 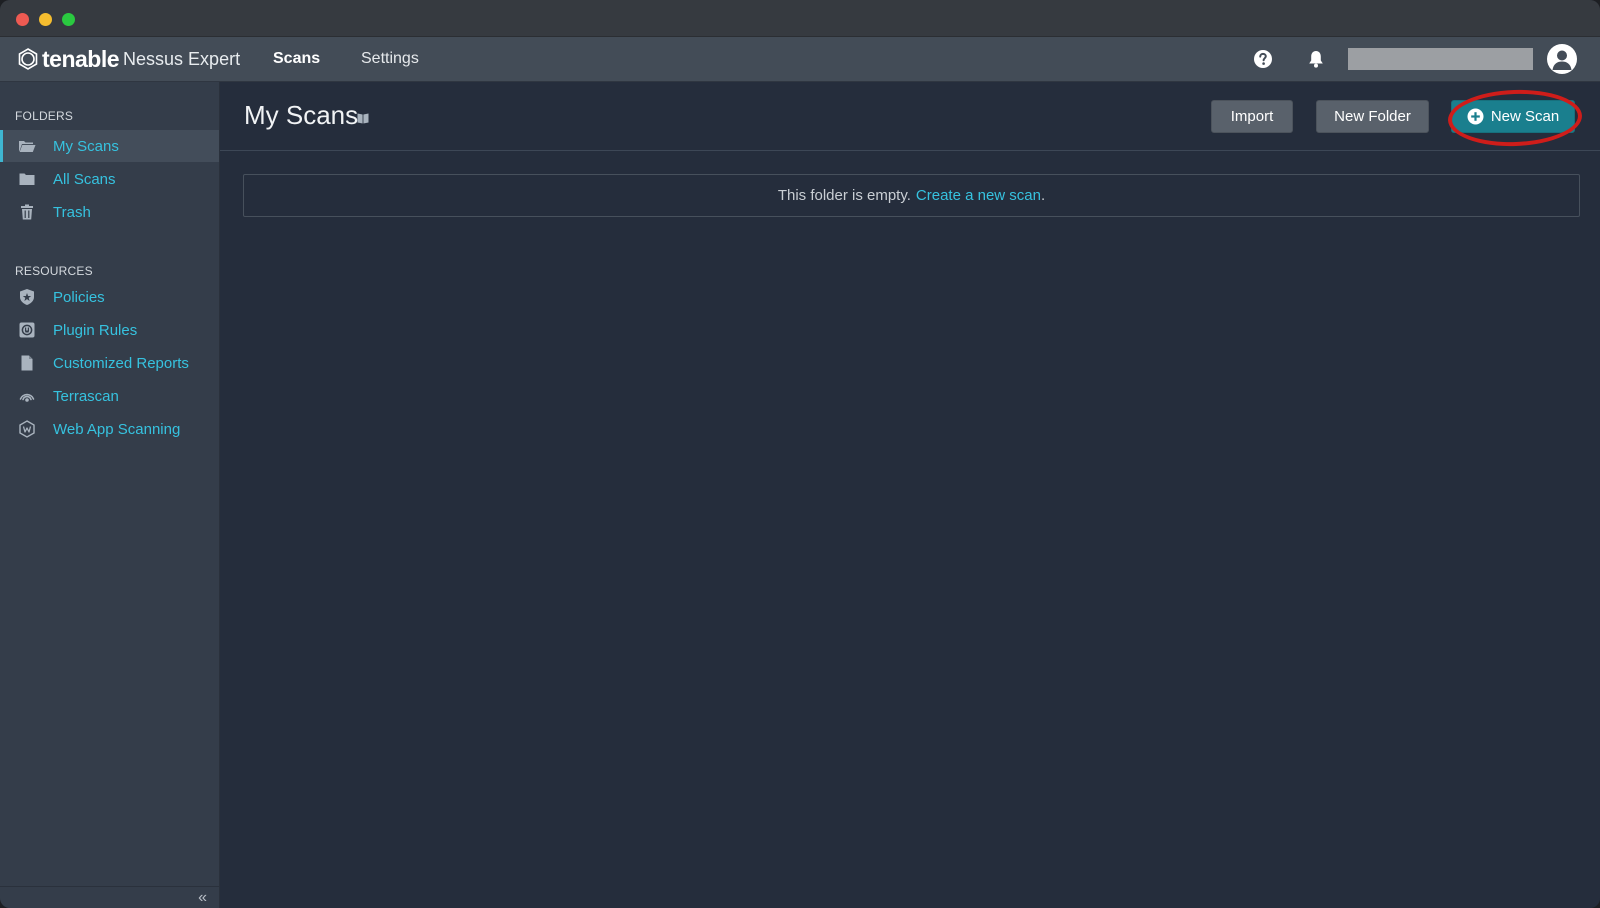 I want to click on zoom-window-button, so click(x=68, y=19).